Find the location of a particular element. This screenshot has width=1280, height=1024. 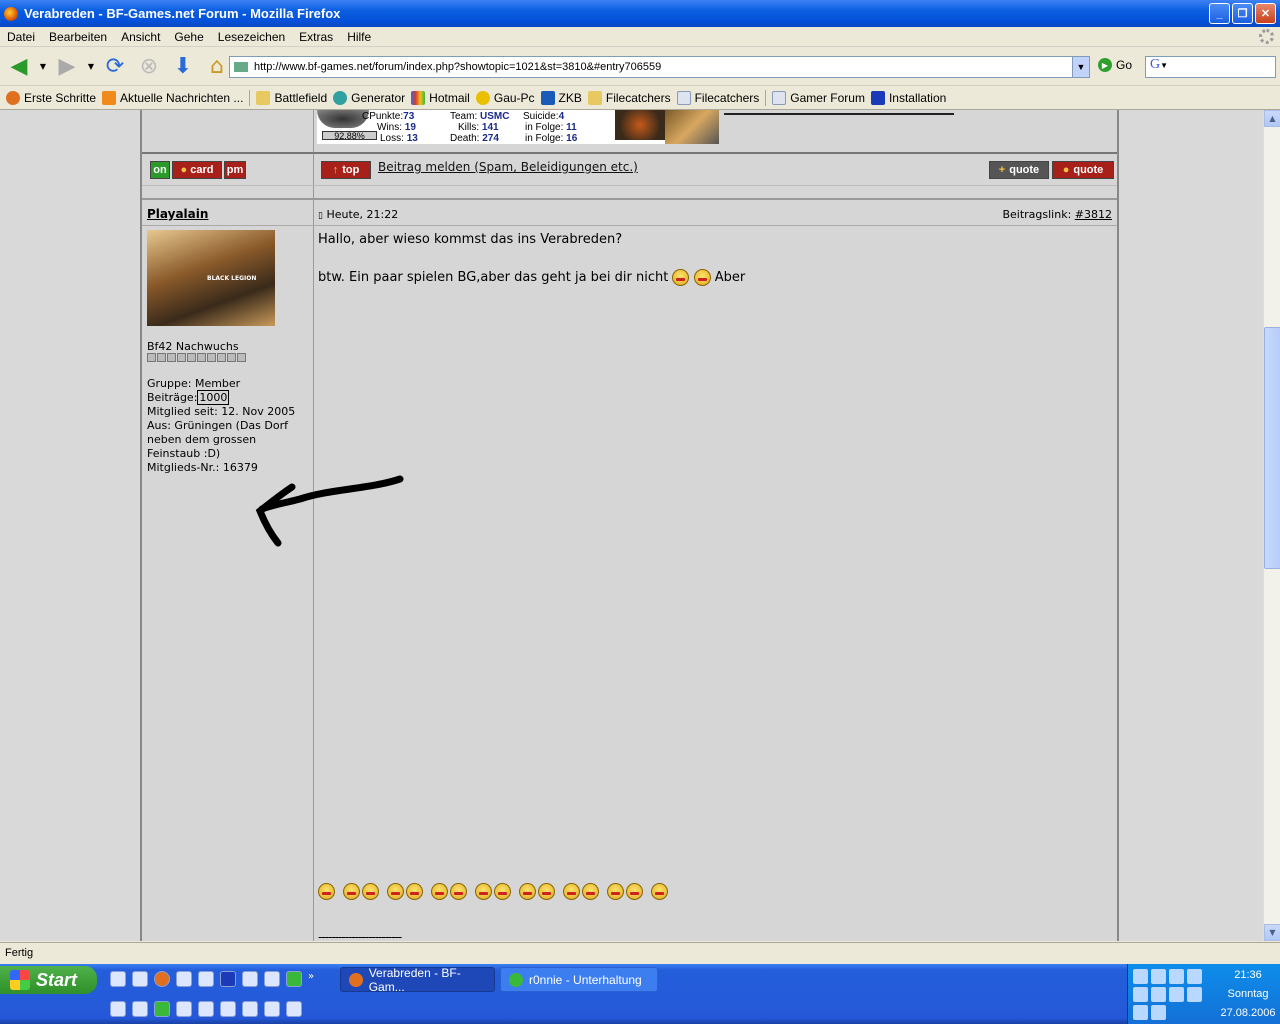

globe-icon is located at coordinates (340, 97).